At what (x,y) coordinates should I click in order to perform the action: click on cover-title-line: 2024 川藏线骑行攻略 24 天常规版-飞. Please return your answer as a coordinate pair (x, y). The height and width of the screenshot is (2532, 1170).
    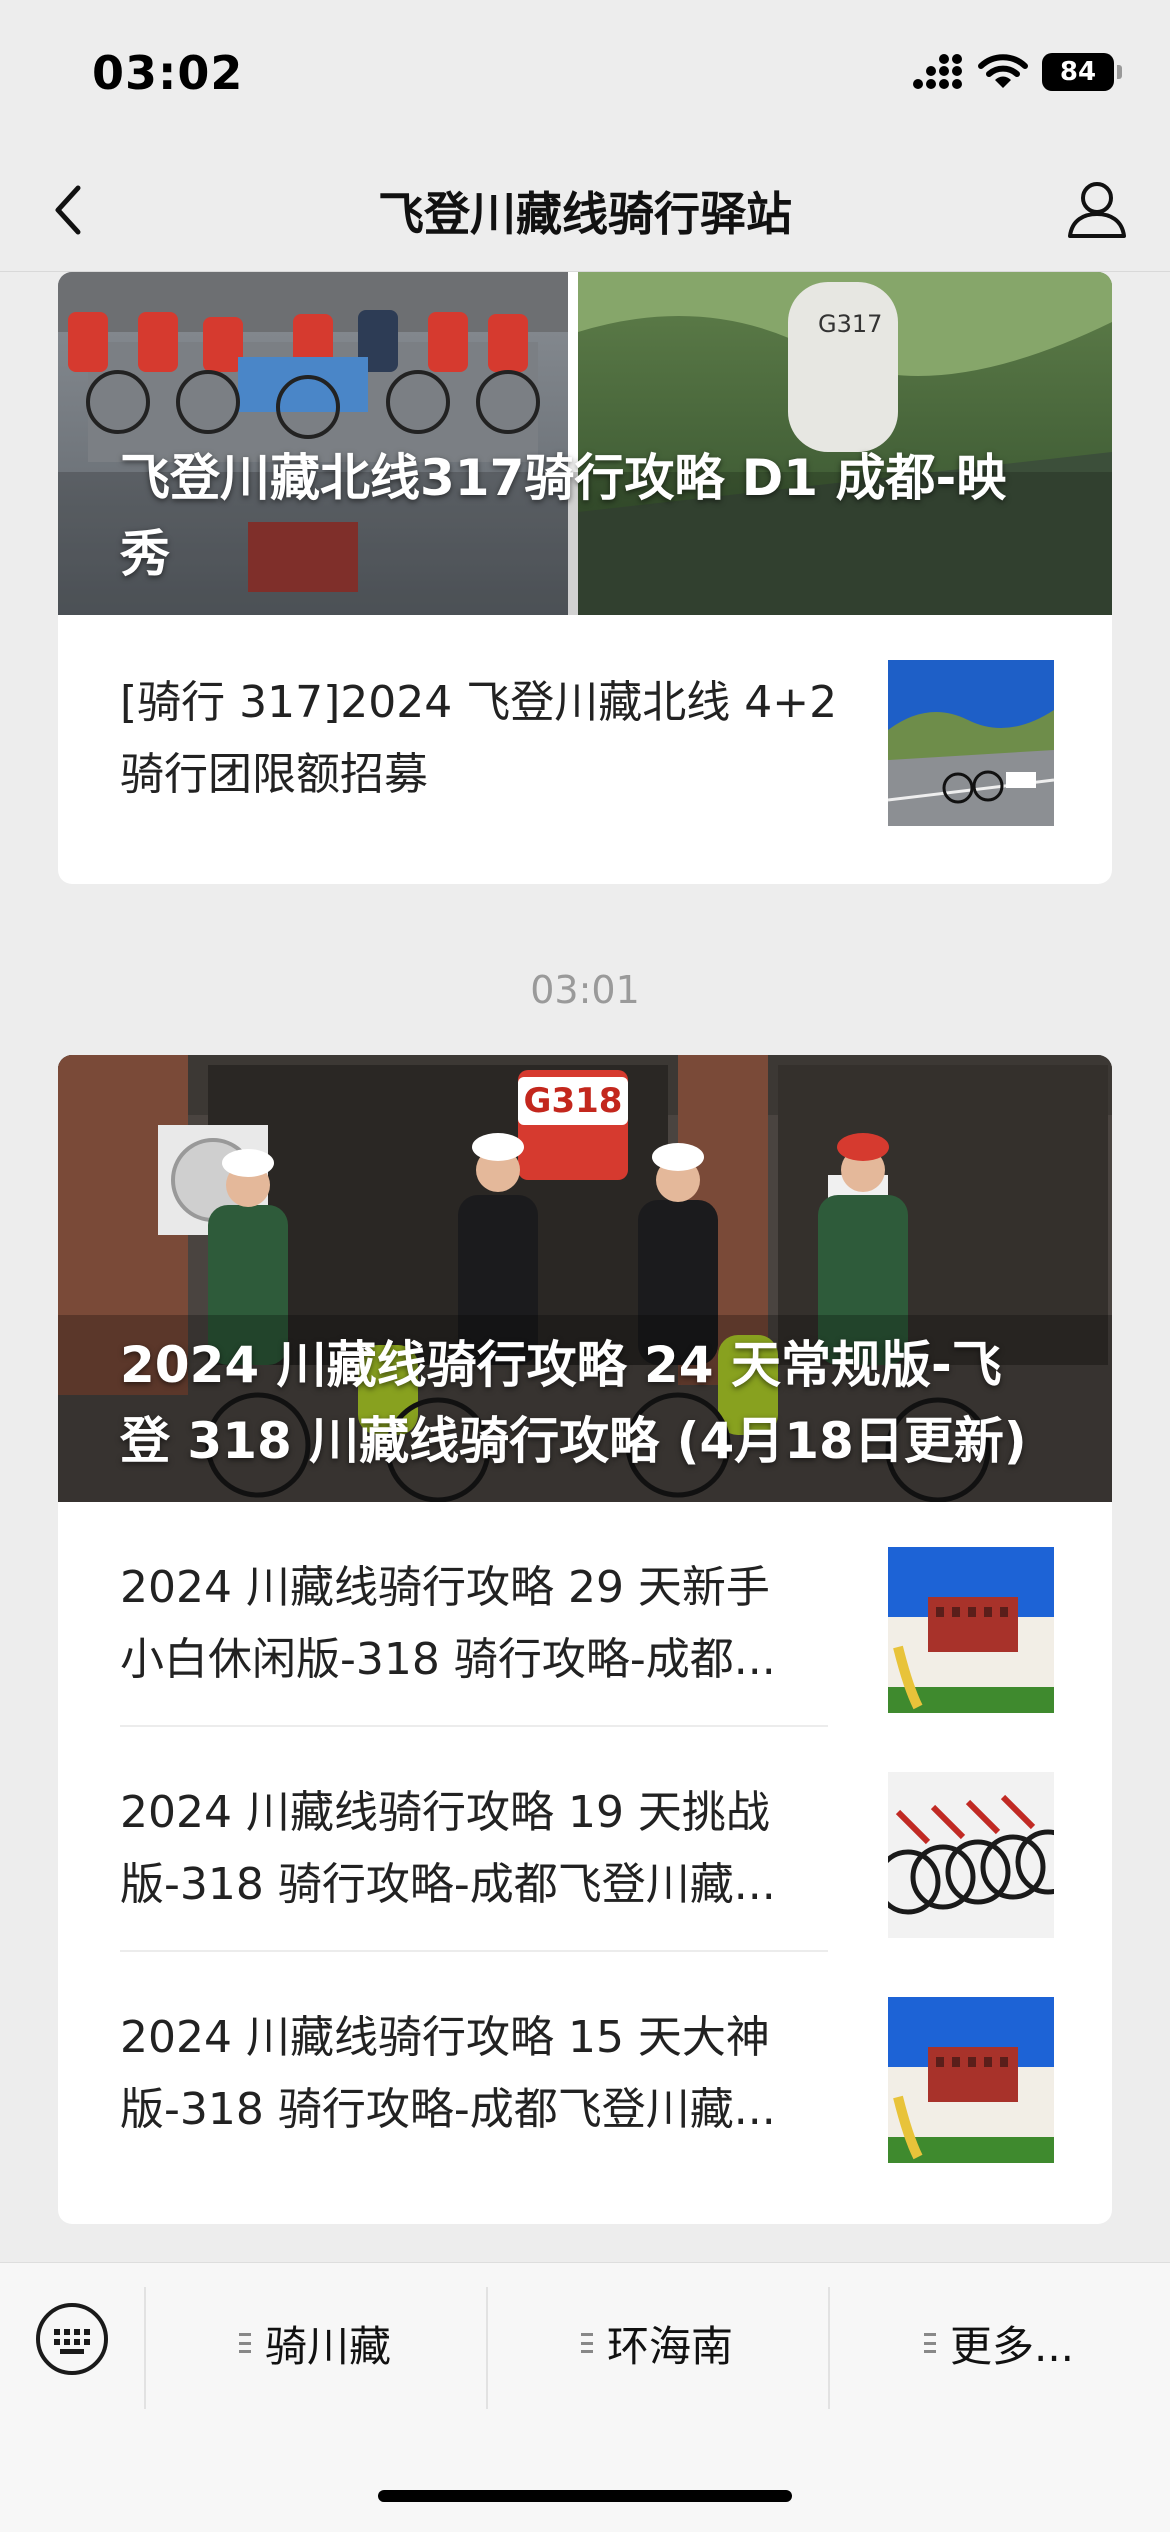
    Looking at the image, I should click on (561, 1365).